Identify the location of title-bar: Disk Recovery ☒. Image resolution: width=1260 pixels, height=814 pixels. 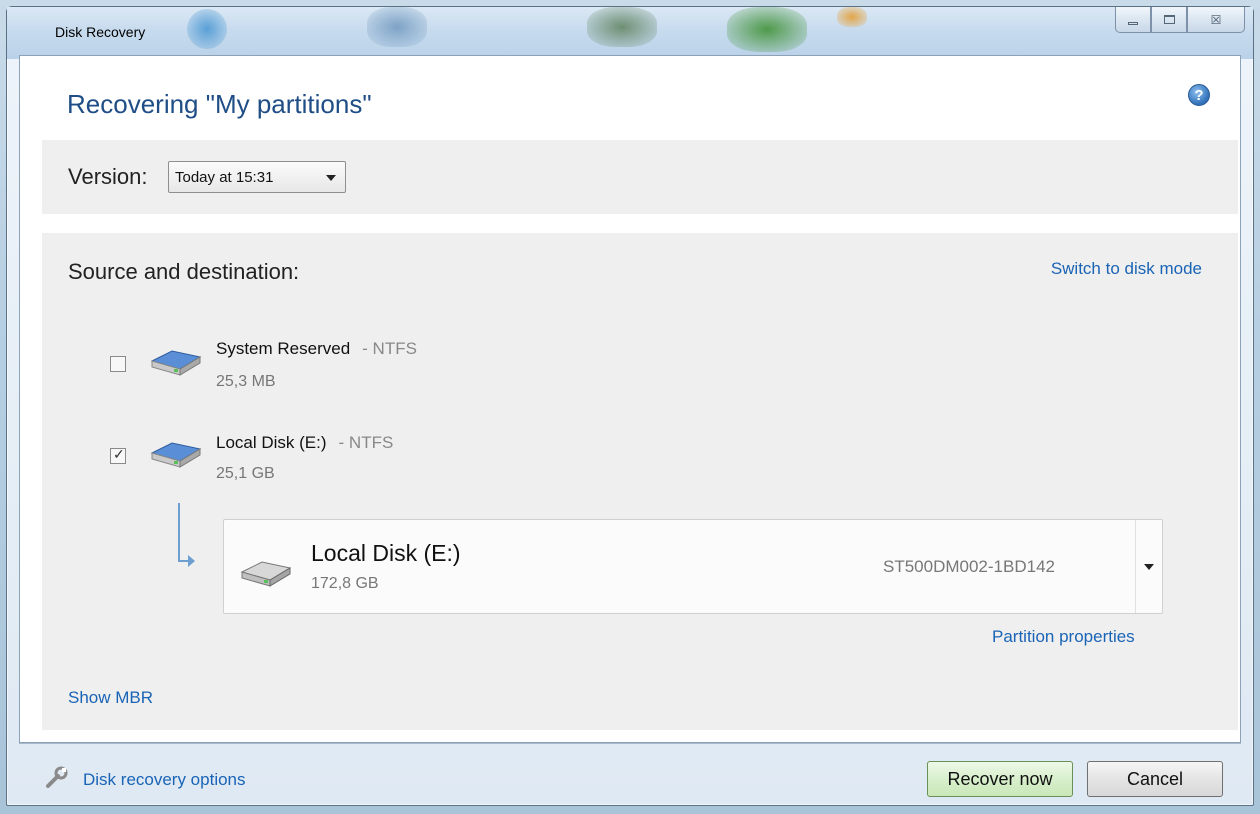
(630, 33).